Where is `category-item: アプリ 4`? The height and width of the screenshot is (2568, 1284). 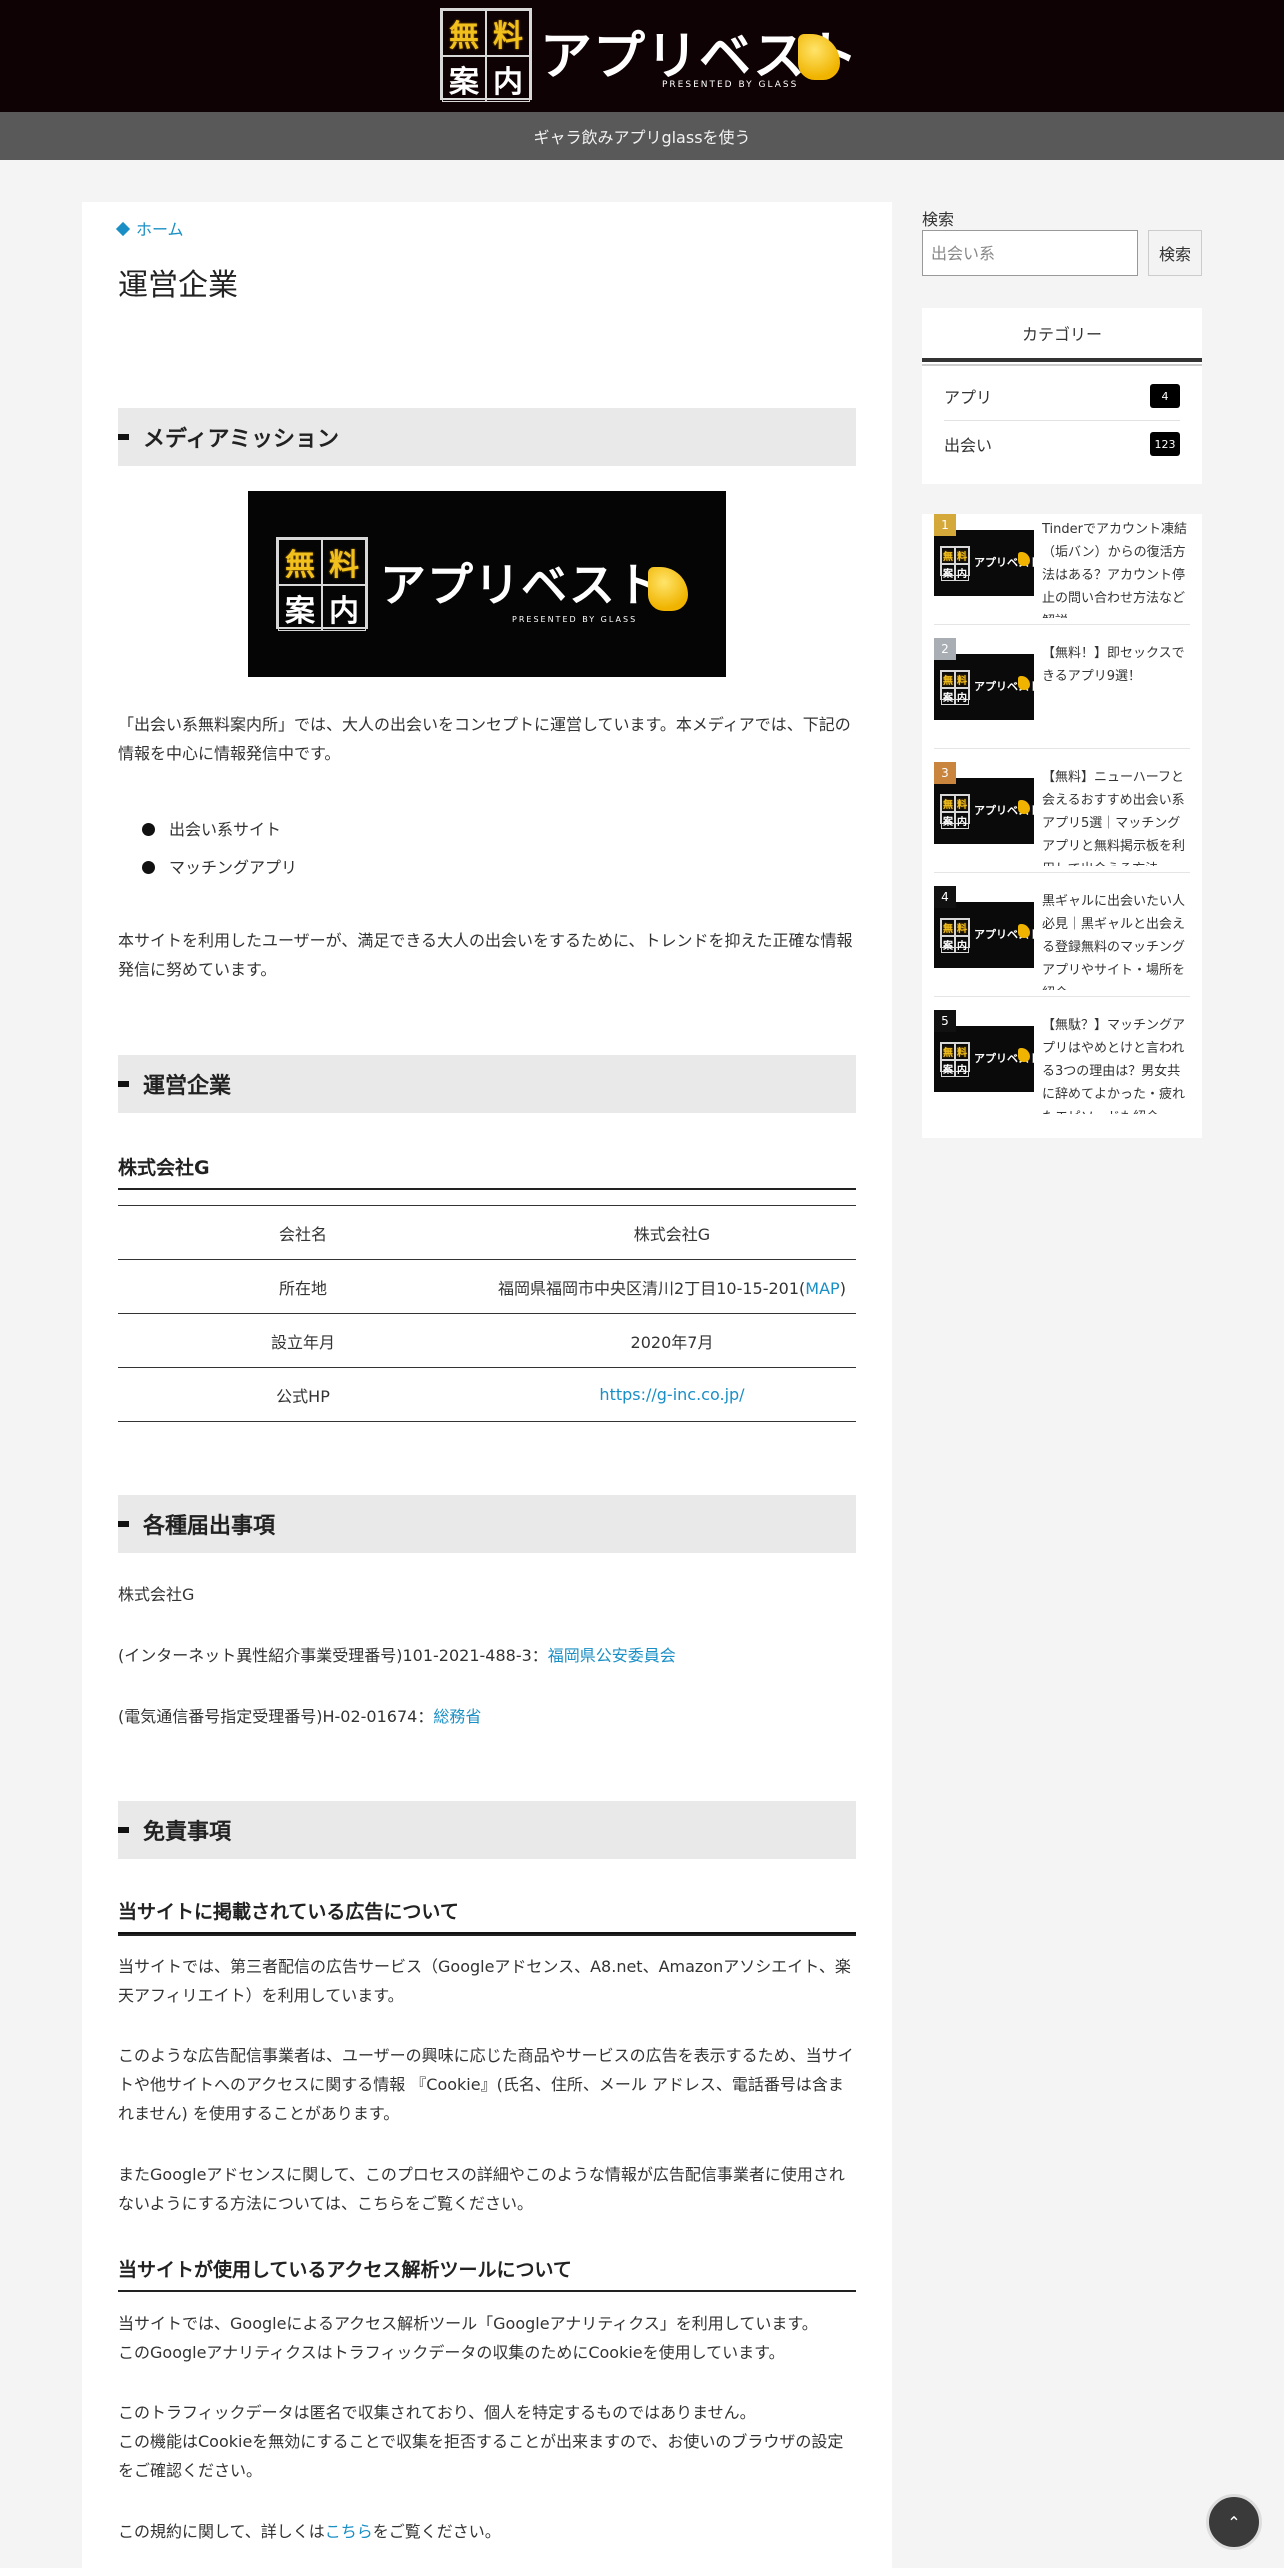
category-item: アプリ 4 is located at coordinates (1062, 396).